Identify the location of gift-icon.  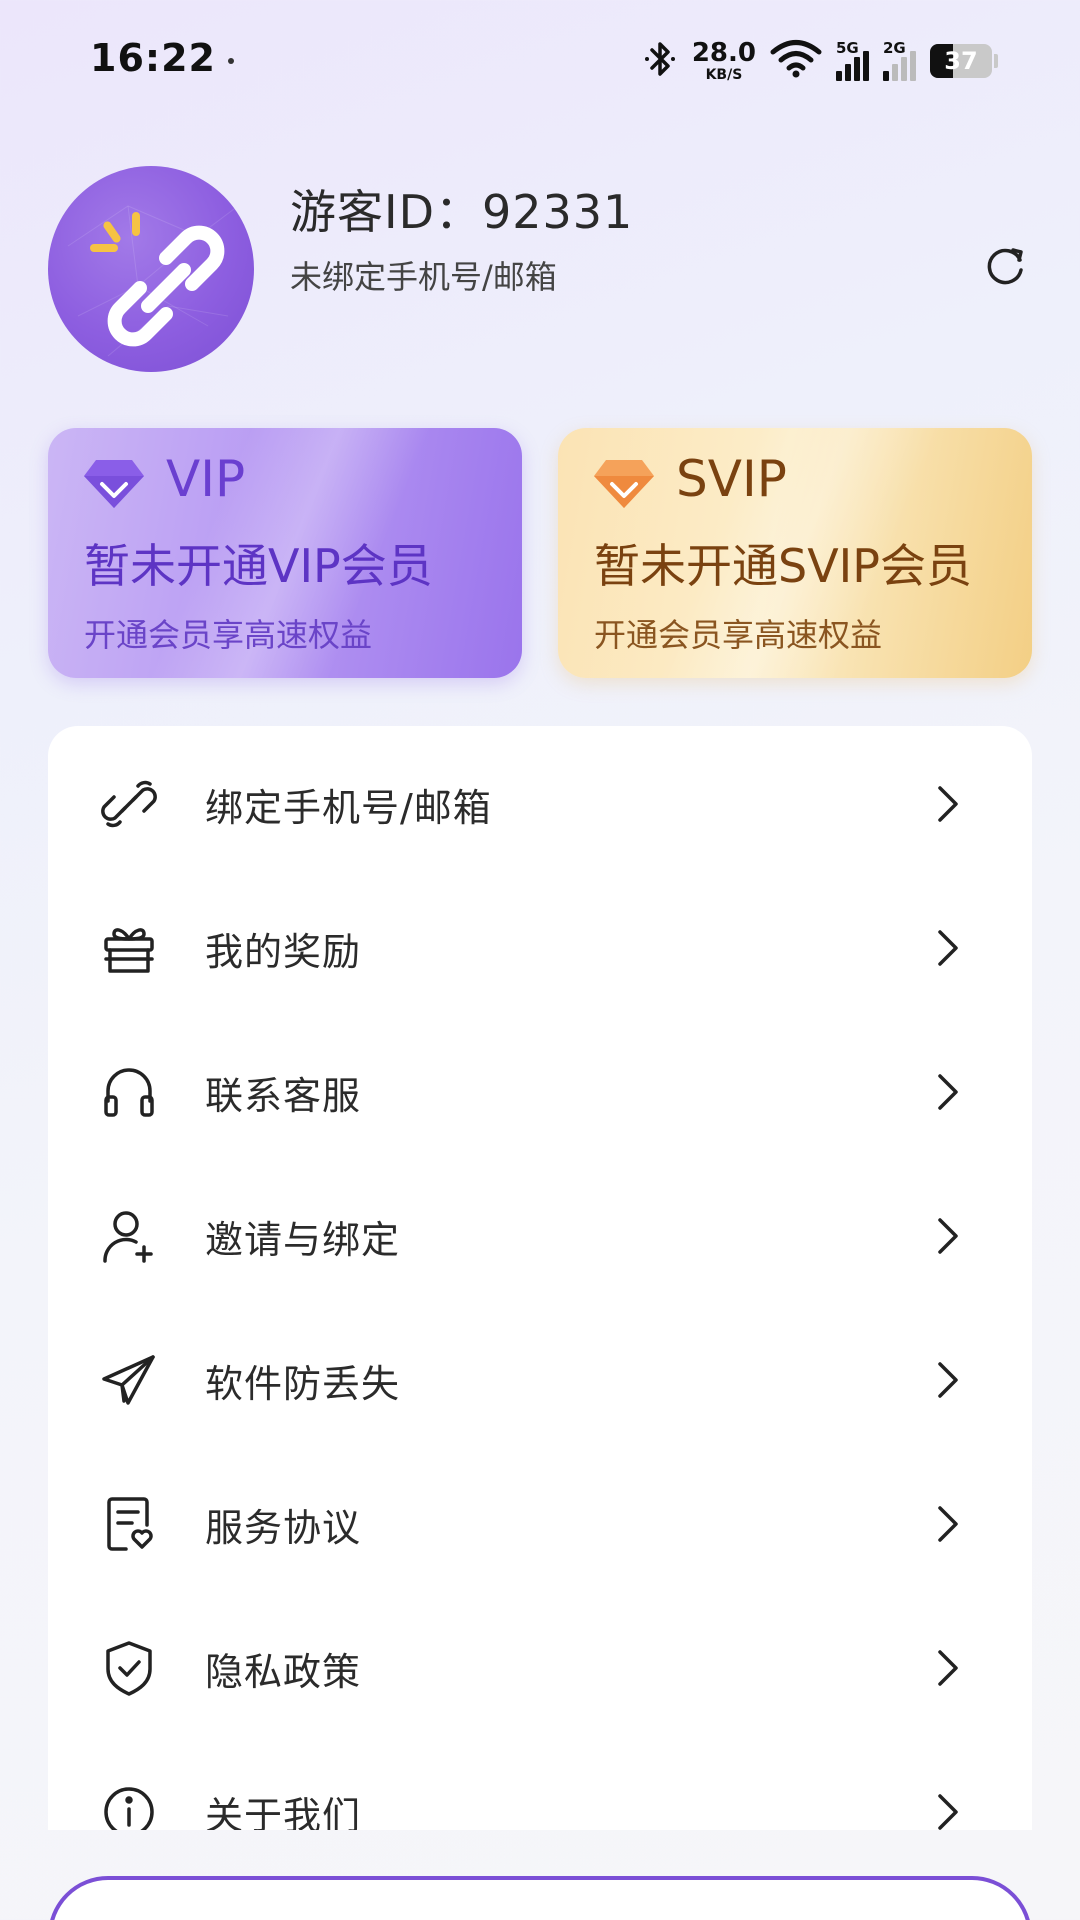
(129, 948).